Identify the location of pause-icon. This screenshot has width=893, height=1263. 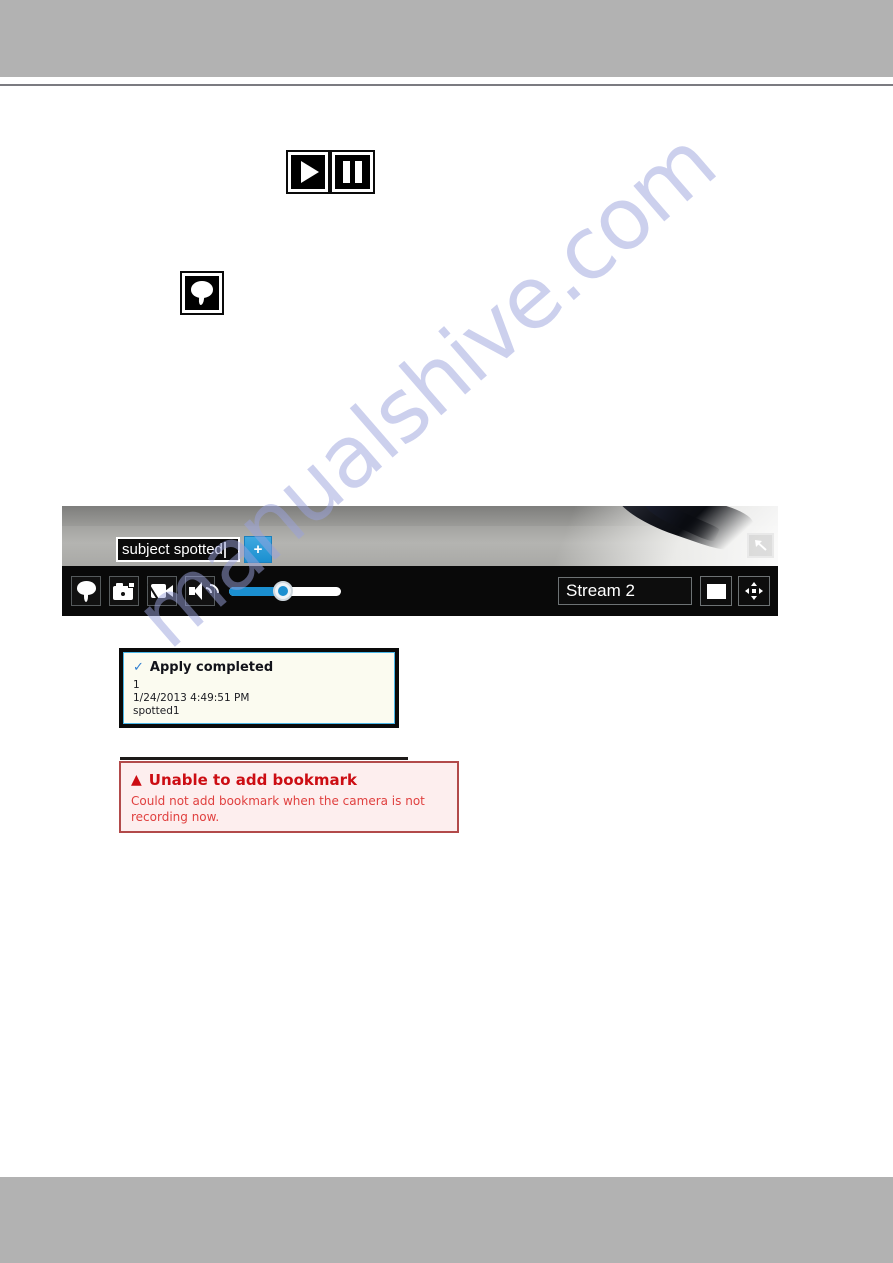
(352, 172).